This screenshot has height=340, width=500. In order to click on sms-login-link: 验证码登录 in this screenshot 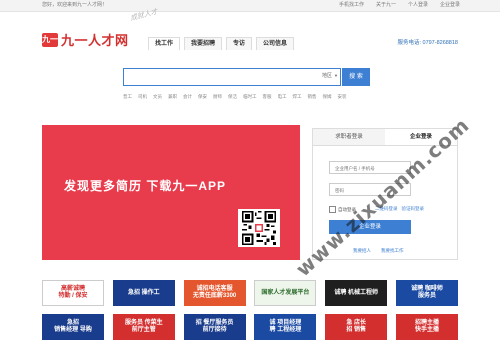, I will do `click(413, 209)`.